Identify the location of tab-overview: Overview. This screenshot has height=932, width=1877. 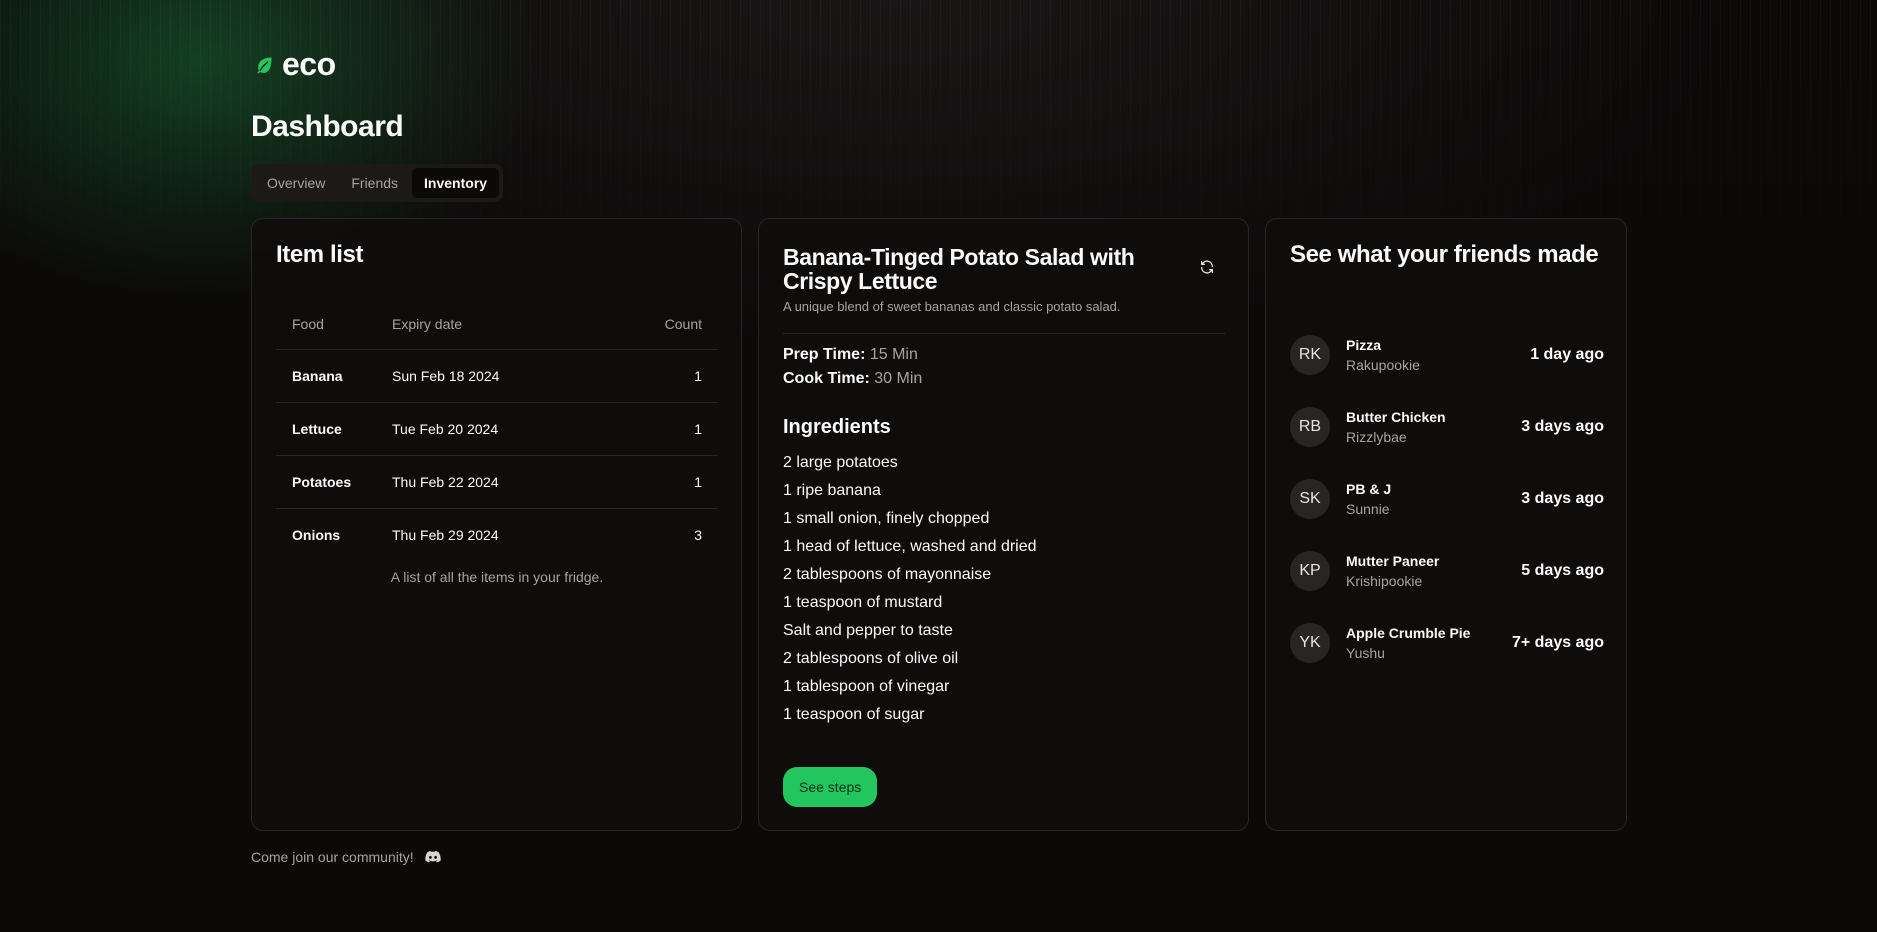
(296, 183).